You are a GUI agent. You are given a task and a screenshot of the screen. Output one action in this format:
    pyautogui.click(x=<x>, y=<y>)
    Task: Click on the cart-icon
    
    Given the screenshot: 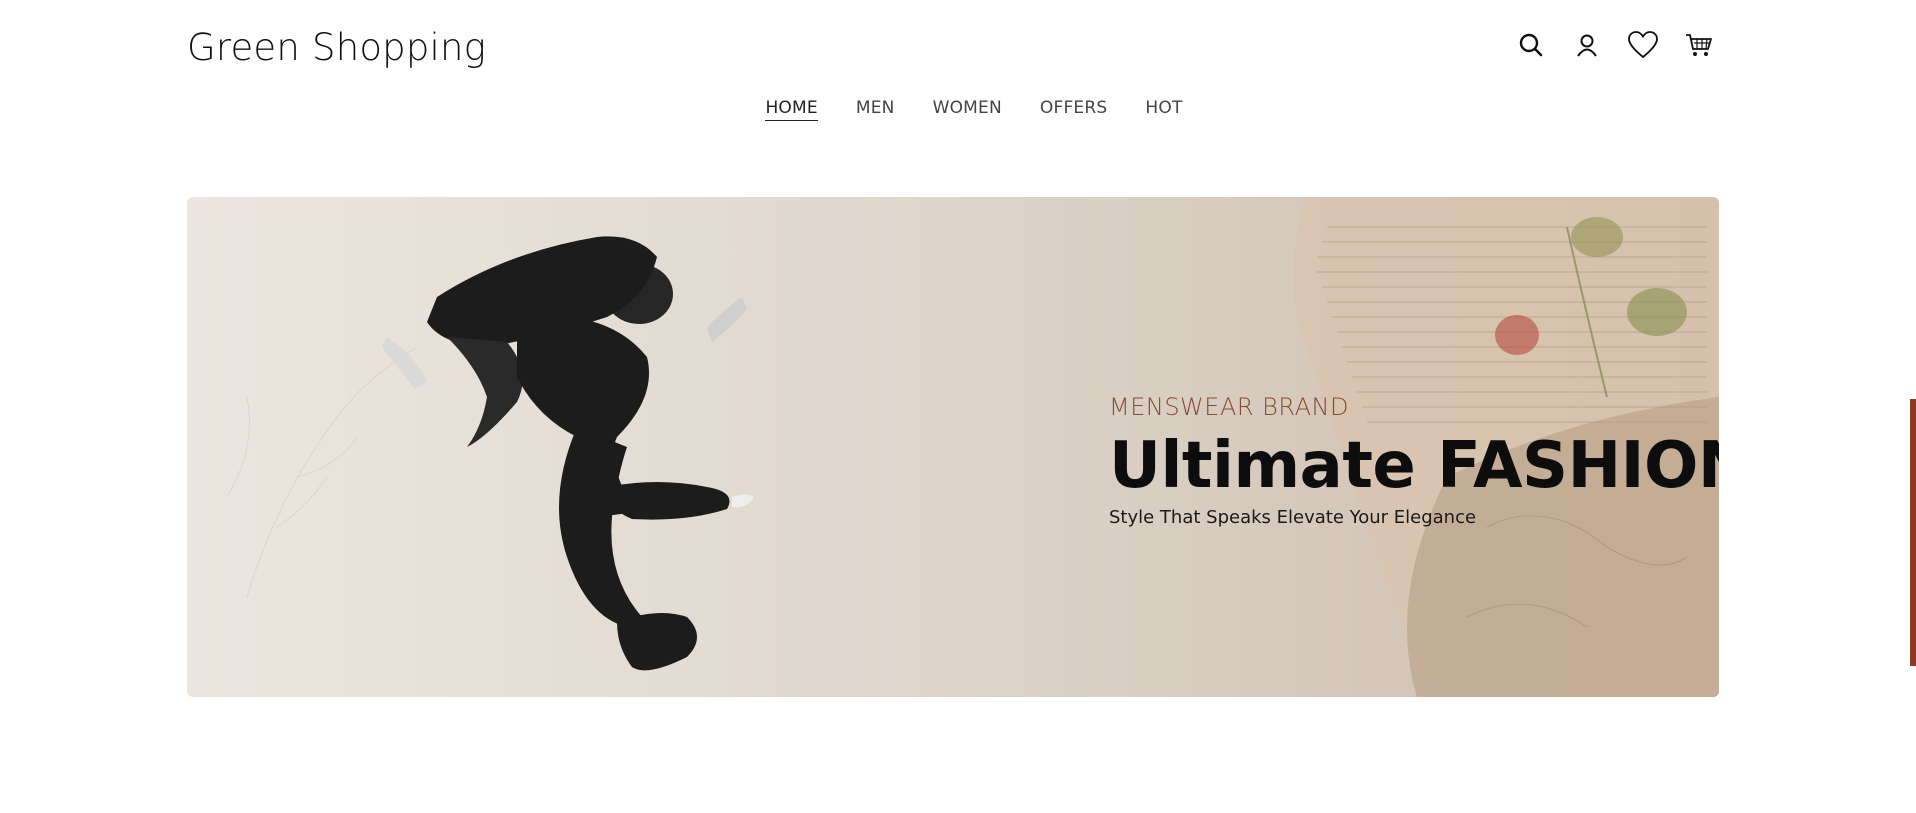 What is the action you would take?
    pyautogui.click(x=1699, y=45)
    